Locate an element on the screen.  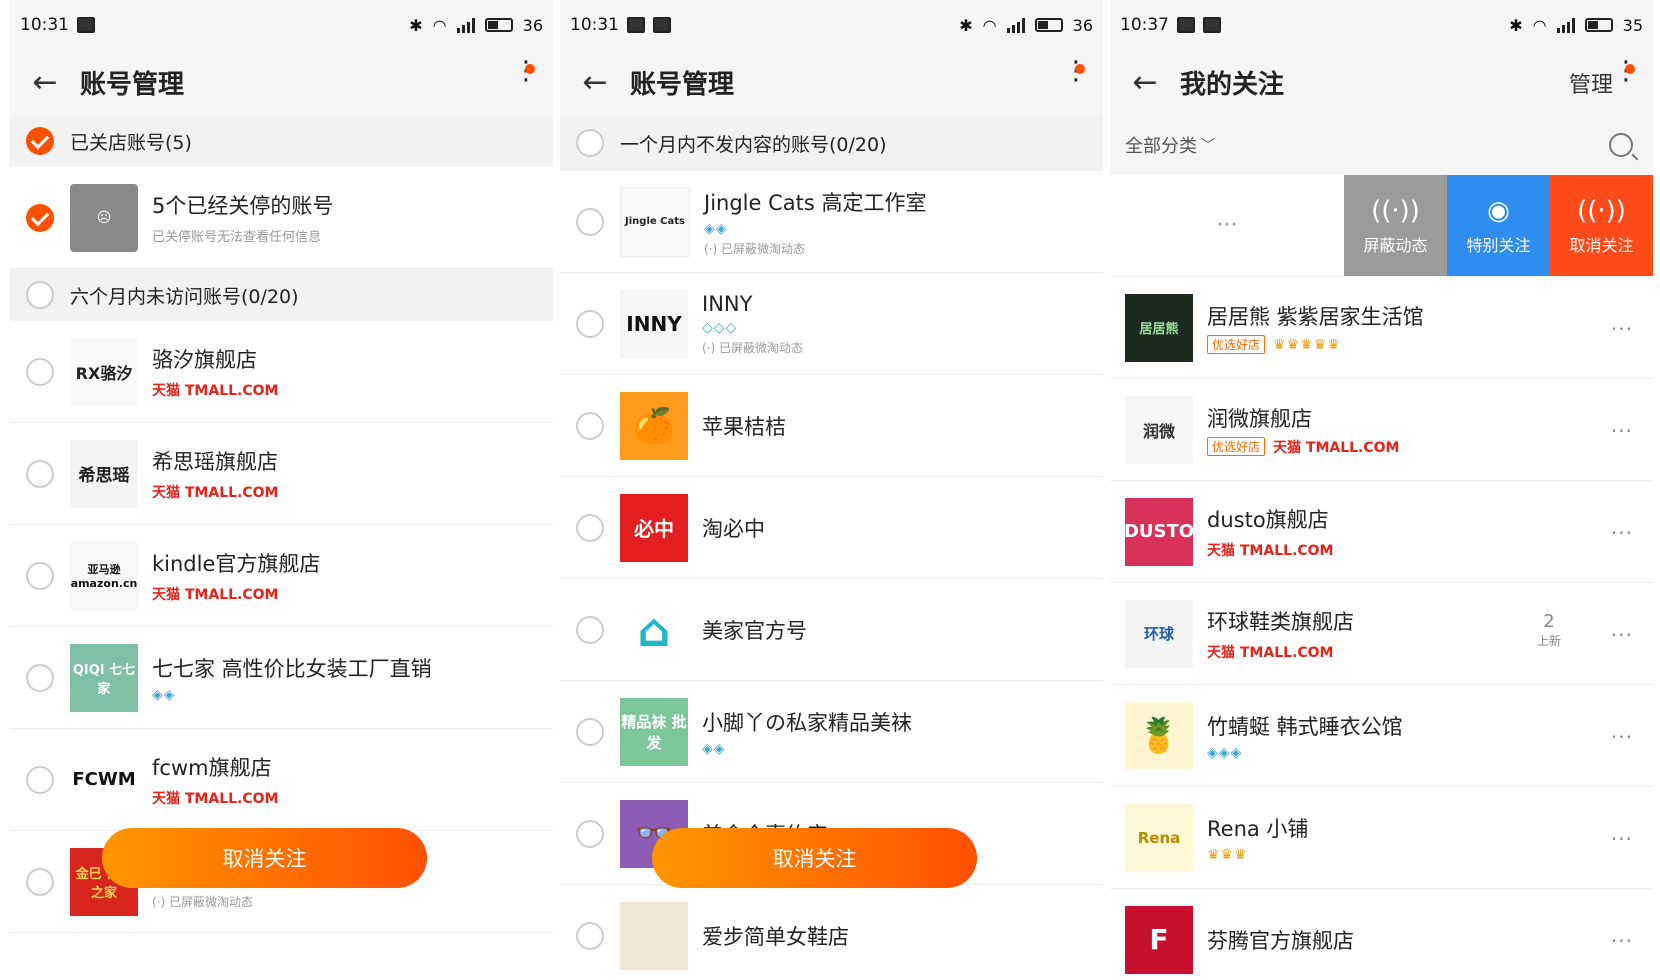
list-item: QIQI 七七家 七七家 高性价比女装工厂直销 ◈◈ is located at coordinates (281, 678).